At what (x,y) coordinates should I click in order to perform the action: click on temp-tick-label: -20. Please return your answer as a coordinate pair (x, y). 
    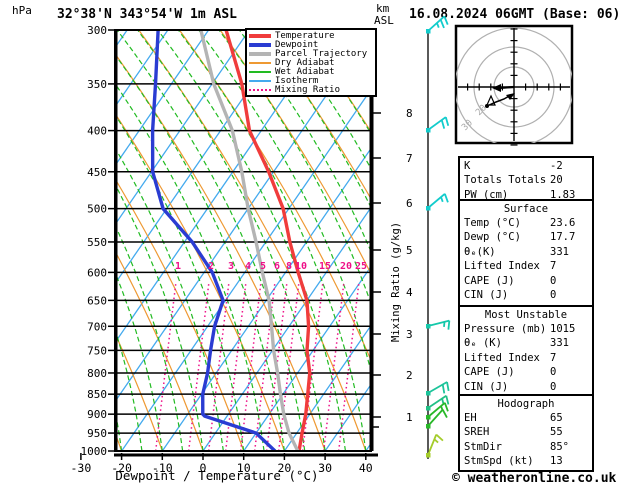
    Looking at the image, I should click on (121, 468).